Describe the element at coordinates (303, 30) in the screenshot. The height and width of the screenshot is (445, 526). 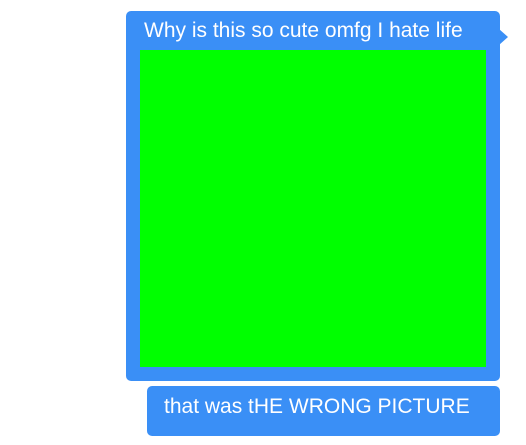
I see `message-text: Why is this so cute omfg I hate life` at that location.